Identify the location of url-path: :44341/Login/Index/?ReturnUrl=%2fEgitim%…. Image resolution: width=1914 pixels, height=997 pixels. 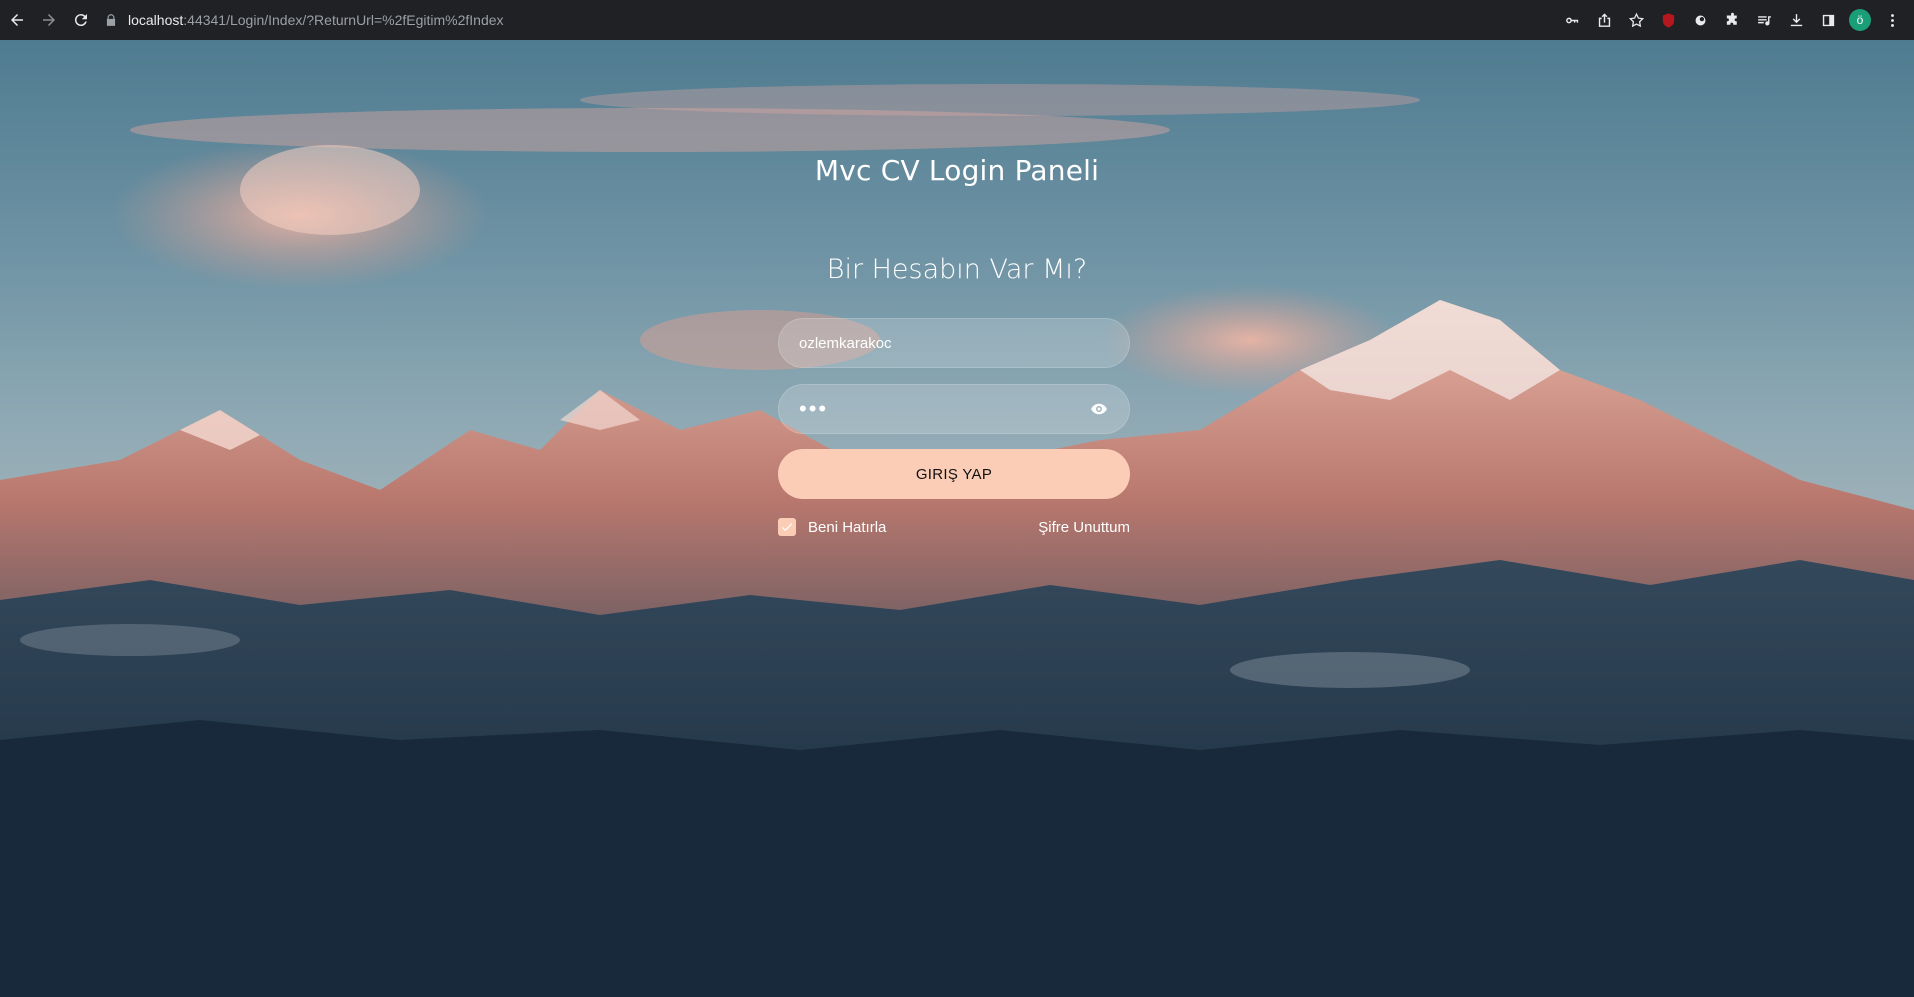
(343, 20).